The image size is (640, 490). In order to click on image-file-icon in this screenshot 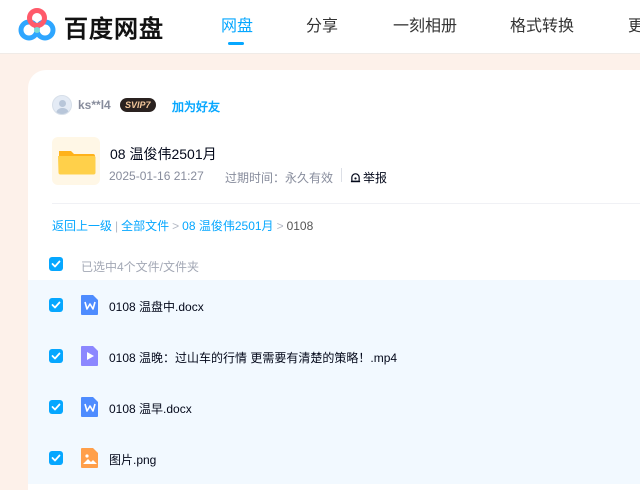, I will do `click(89, 458)`.